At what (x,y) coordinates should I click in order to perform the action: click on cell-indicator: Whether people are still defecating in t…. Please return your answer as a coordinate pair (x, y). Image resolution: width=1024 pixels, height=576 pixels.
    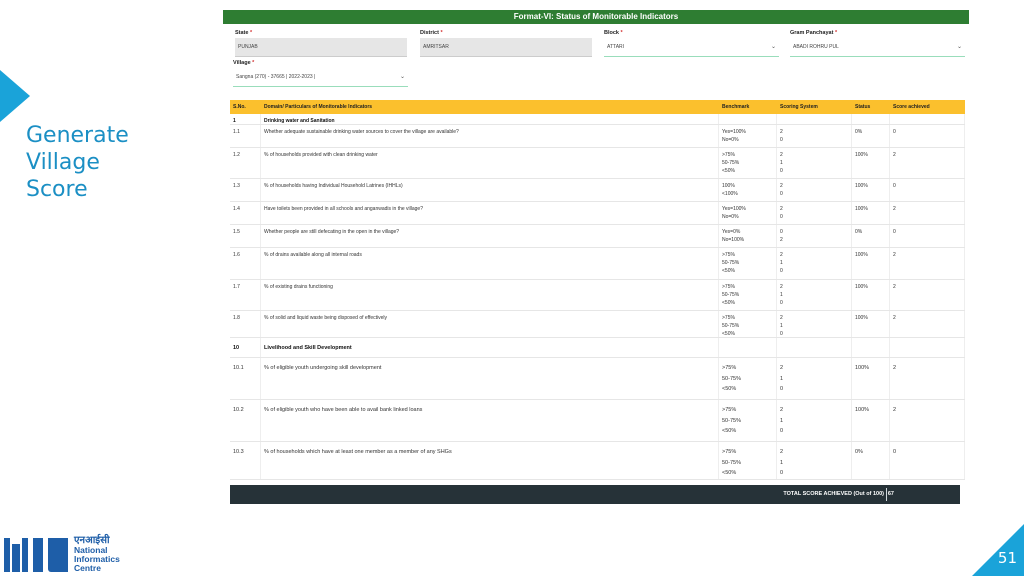
    Looking at the image, I should click on (490, 236).